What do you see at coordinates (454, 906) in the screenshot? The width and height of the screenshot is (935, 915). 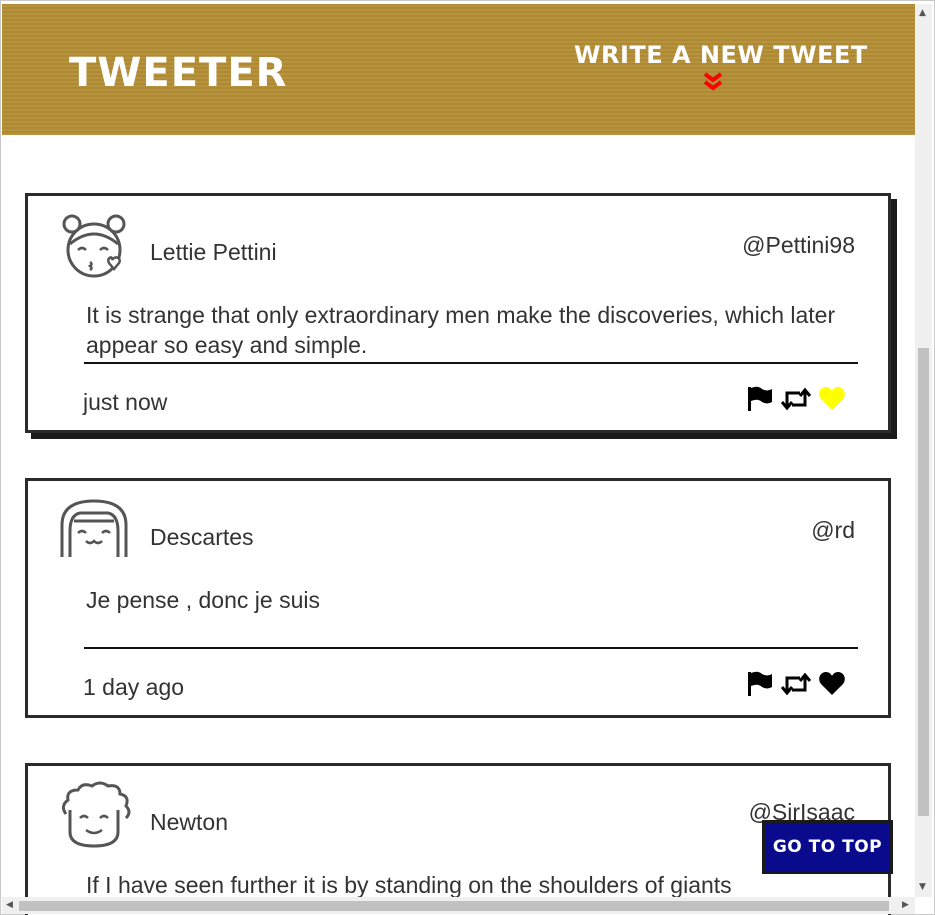 I see `horizontal-scroll-thumb` at bounding box center [454, 906].